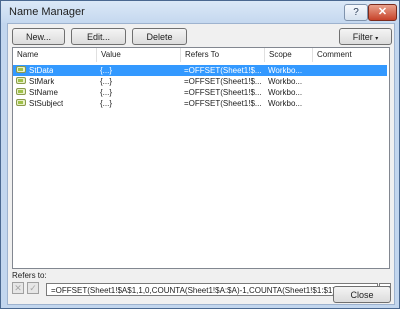 The width and height of the screenshot is (400, 309). Describe the element at coordinates (356, 12) in the screenshot. I see `help-button: ?` at that location.